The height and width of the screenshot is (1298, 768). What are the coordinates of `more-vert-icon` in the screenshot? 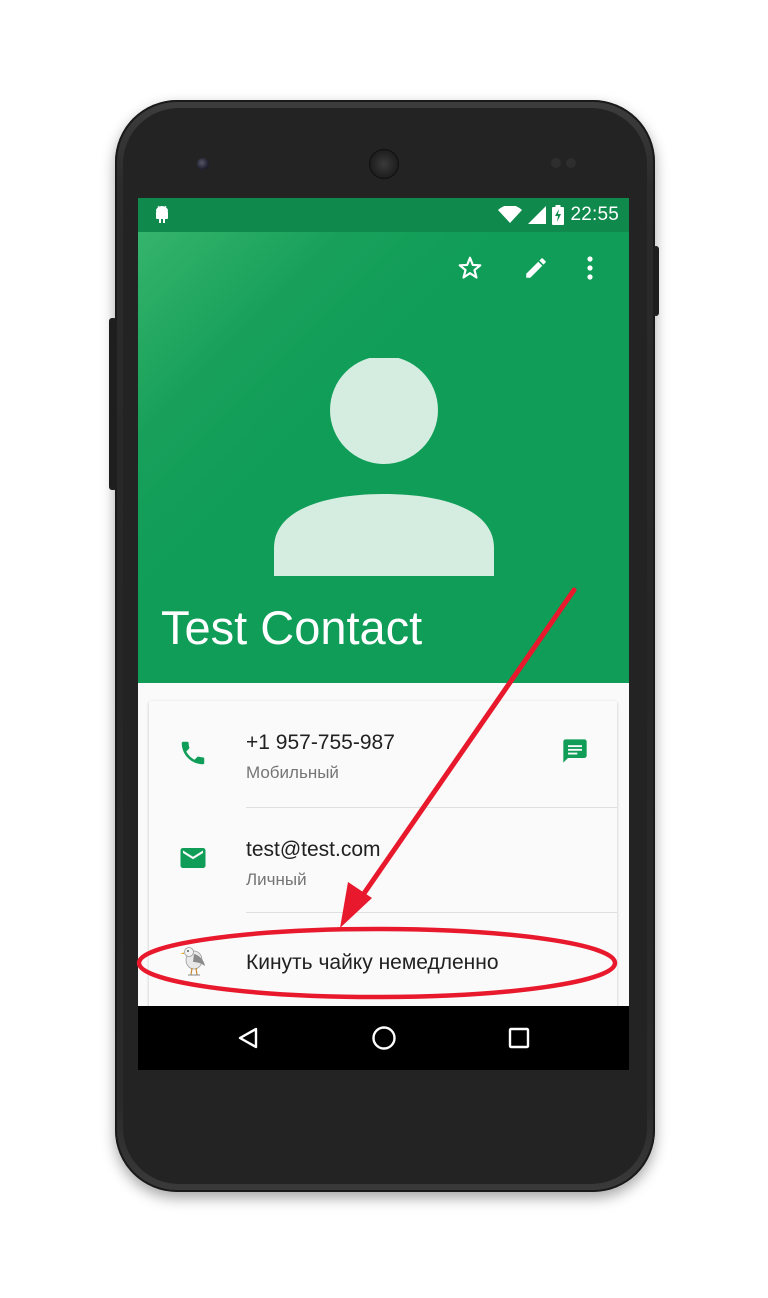 It's located at (590, 268).